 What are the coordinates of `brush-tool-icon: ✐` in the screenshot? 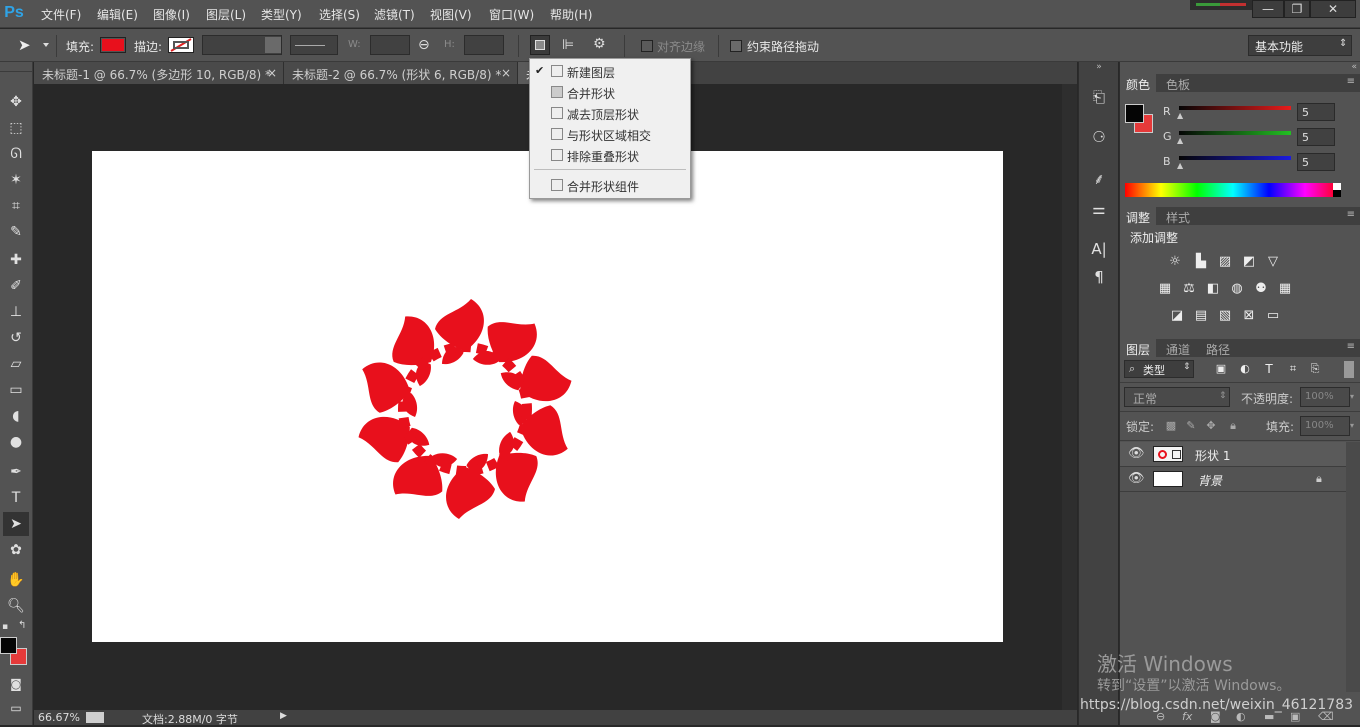 It's located at (16, 286).